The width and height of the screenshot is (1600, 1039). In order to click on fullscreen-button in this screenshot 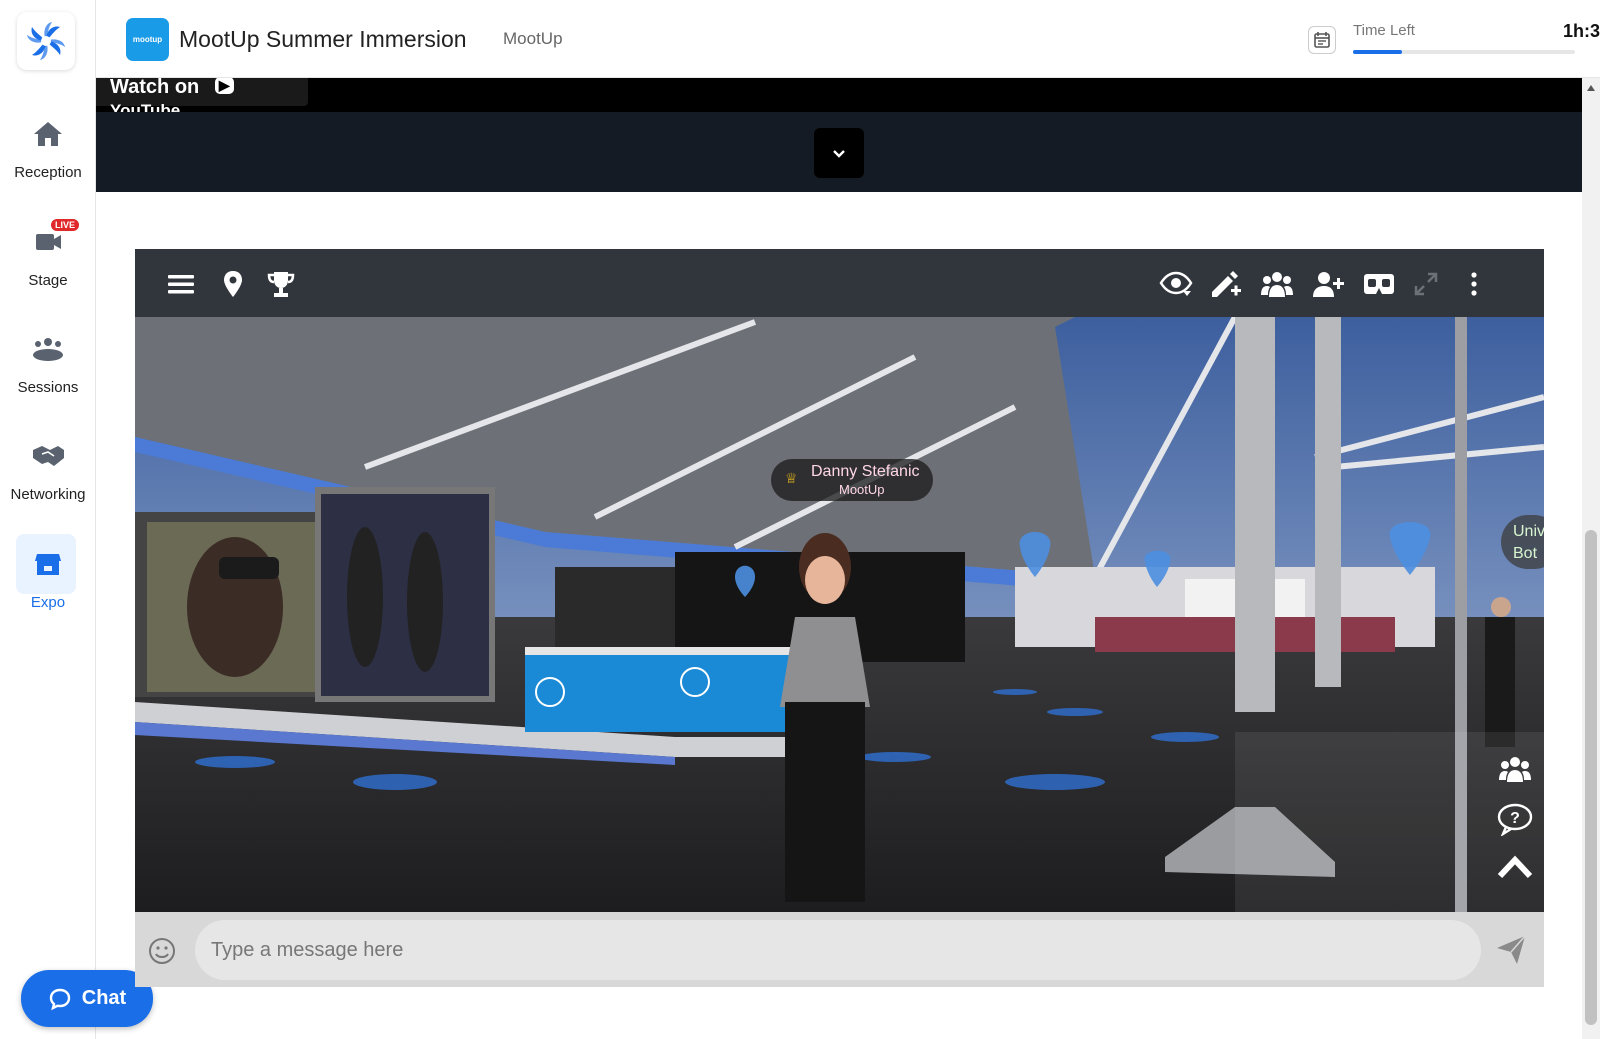, I will do `click(1426, 284)`.